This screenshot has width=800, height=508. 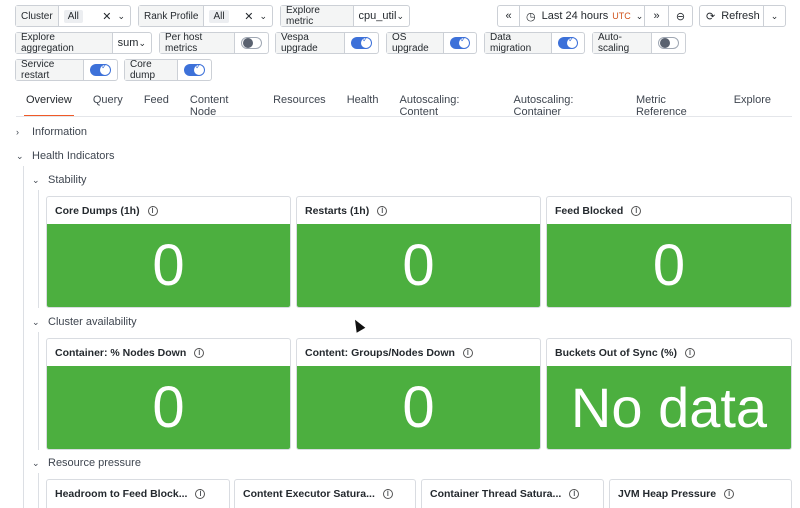 I want to click on row-cluster-availability-title: Cluster availability, so click(x=92, y=322).